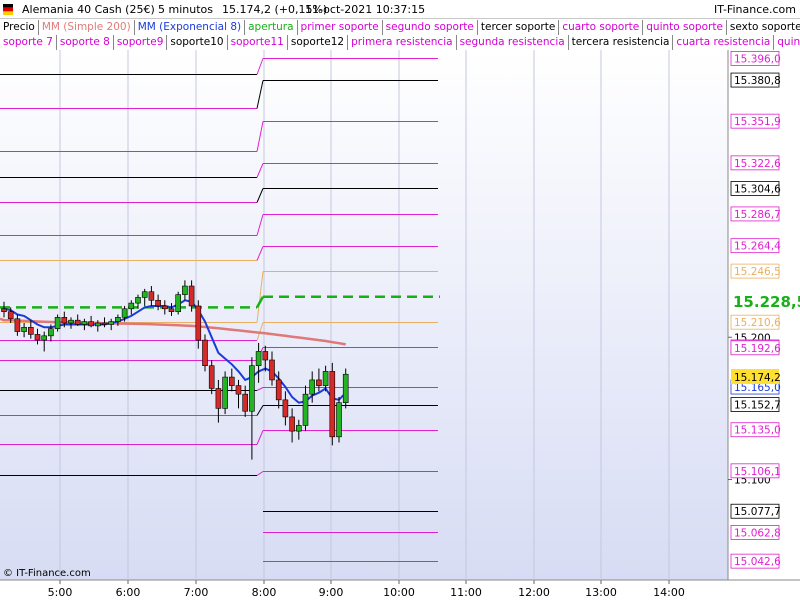 This screenshot has width=800, height=600. I want to click on open-price-tag: 15.228,5, so click(766, 302).